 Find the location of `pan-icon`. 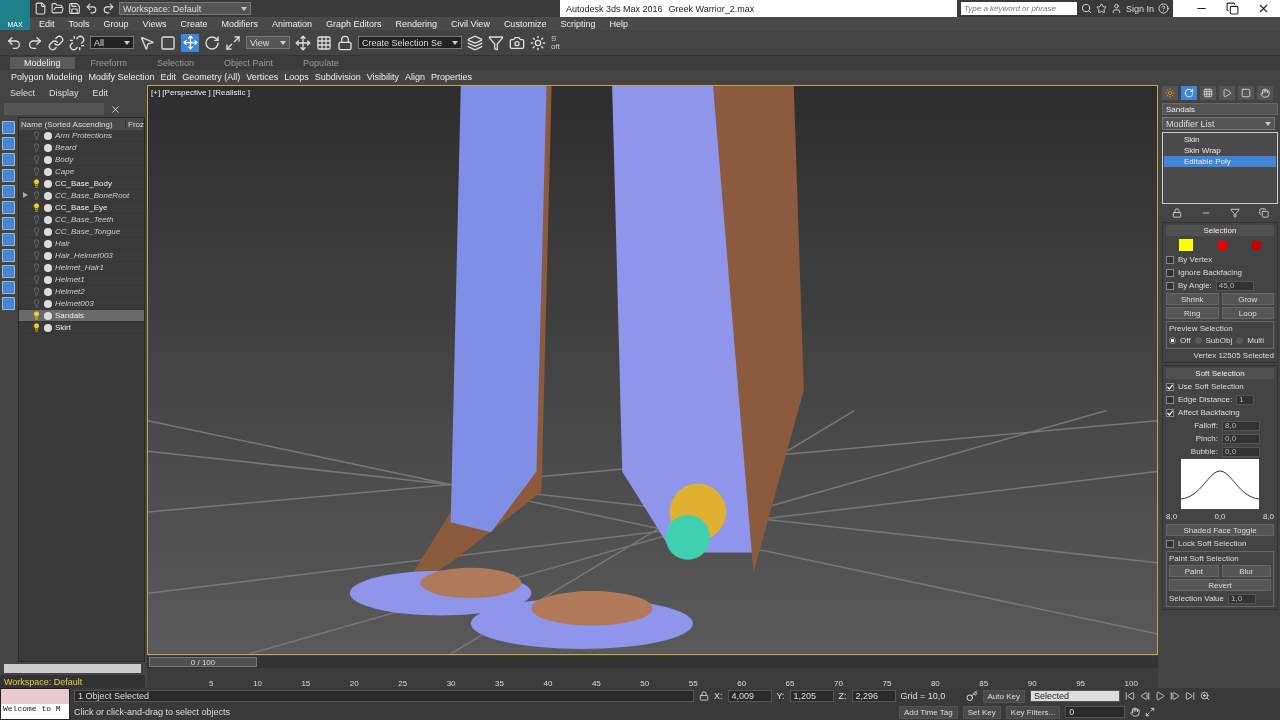

pan-icon is located at coordinates (1135, 712).